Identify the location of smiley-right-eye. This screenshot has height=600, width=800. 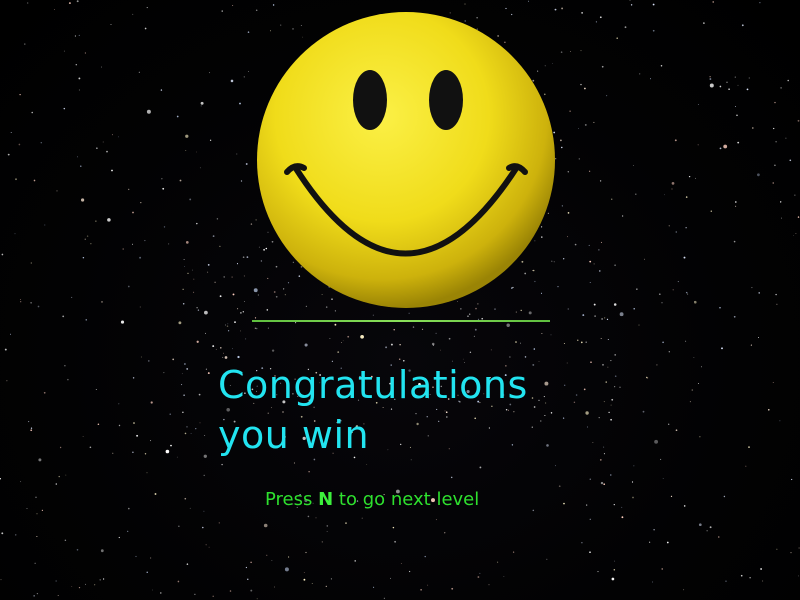
(446, 100).